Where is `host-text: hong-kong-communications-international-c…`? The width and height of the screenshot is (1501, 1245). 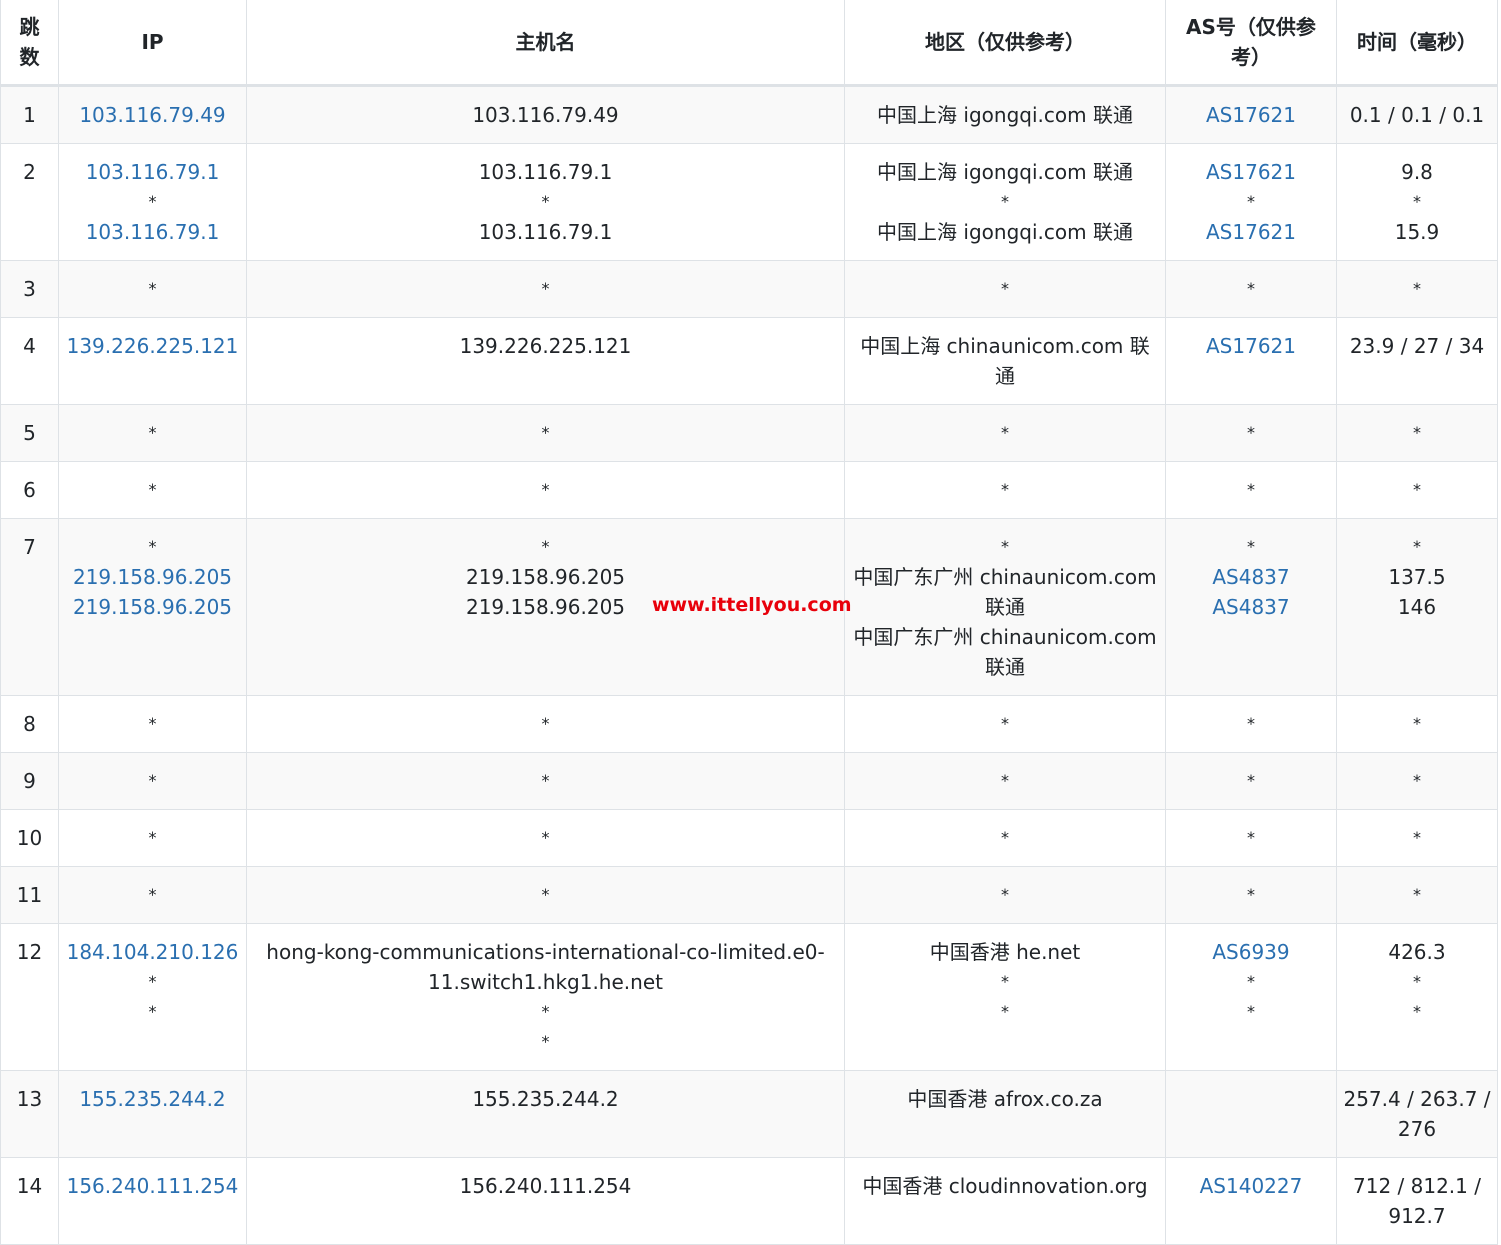
host-text: hong-kong-communications-international-c… is located at coordinates (545, 966).